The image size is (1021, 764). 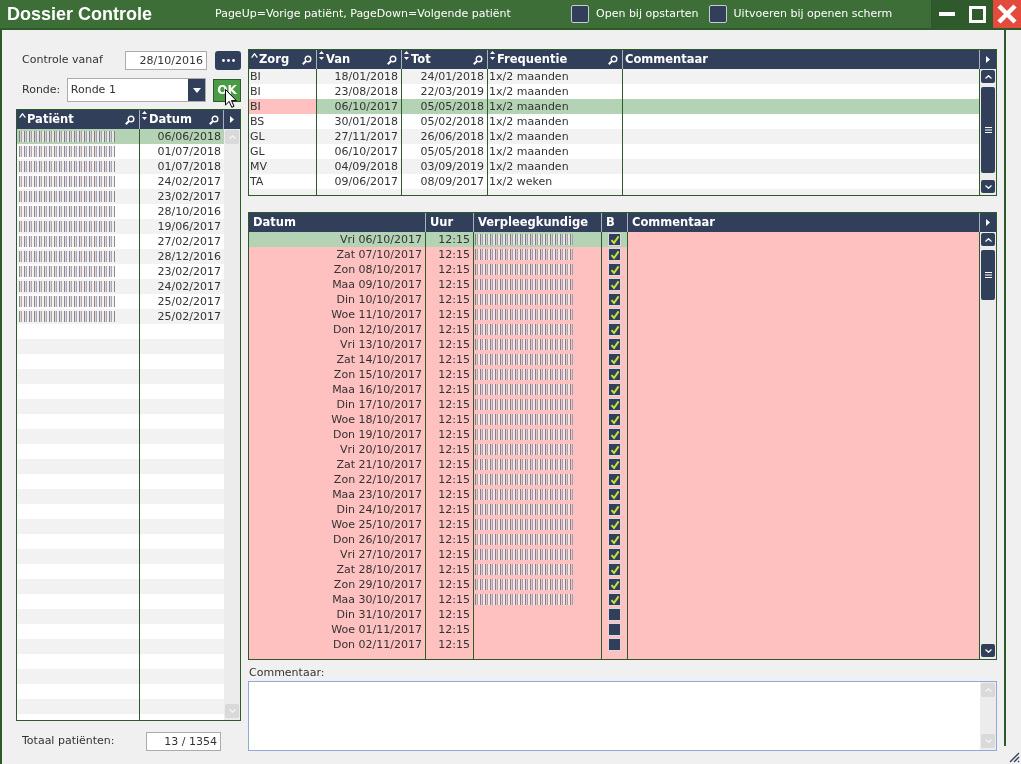 What do you see at coordinates (449, 239) in the screenshot?
I see `table-cell: 12:15` at bounding box center [449, 239].